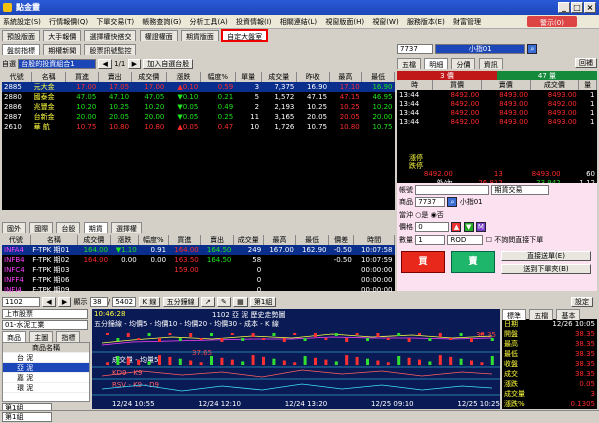 This screenshot has width=599, height=423. Describe the element at coordinates (456, 227) in the screenshot. I see `price-up-icon: ▲` at that location.